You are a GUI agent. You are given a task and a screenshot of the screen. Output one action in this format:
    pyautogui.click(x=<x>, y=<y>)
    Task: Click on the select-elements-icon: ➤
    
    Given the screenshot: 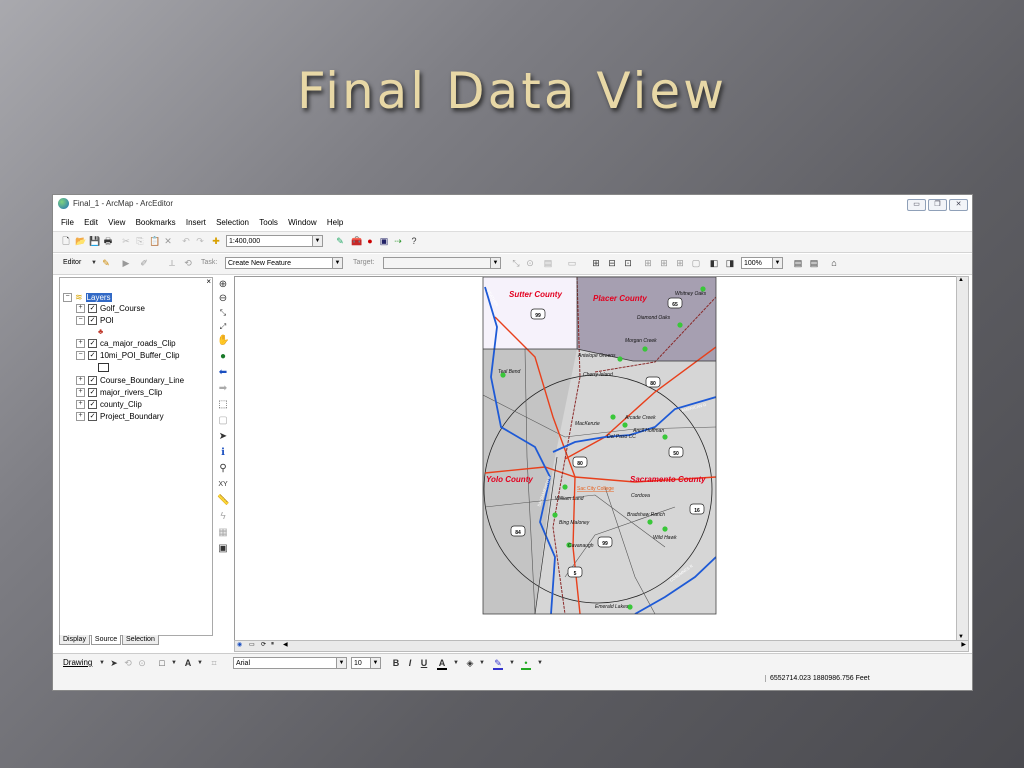 What is the action you would take?
    pyautogui.click(x=114, y=663)
    